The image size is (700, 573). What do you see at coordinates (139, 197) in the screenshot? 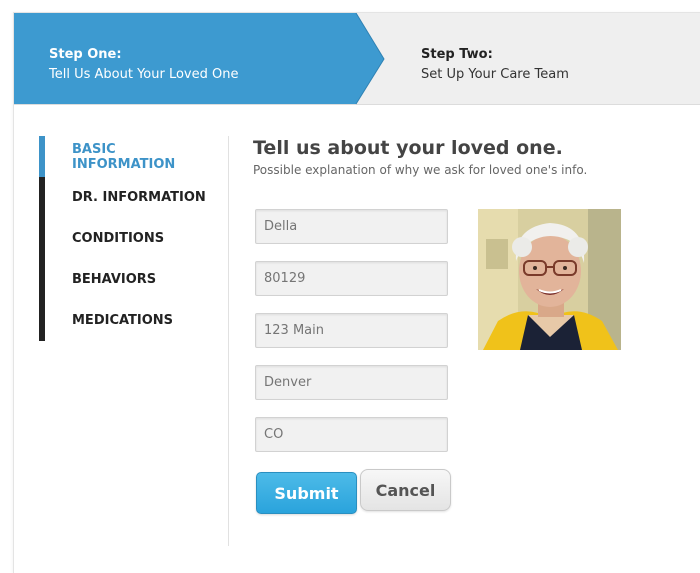
I see `sidebar-item-label: DR. INFORMATION` at bounding box center [139, 197].